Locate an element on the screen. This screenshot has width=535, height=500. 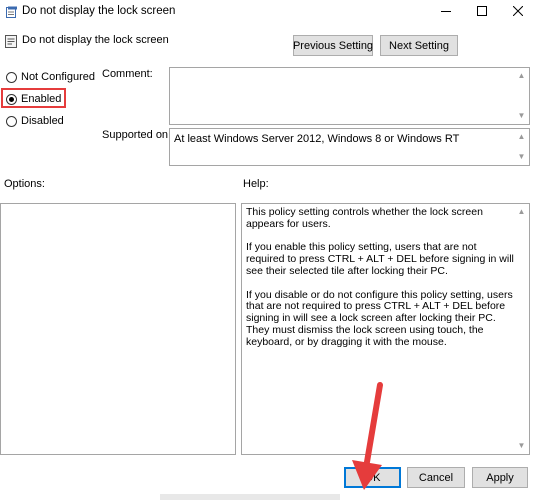
minimize-icon is located at coordinates (446, 12).